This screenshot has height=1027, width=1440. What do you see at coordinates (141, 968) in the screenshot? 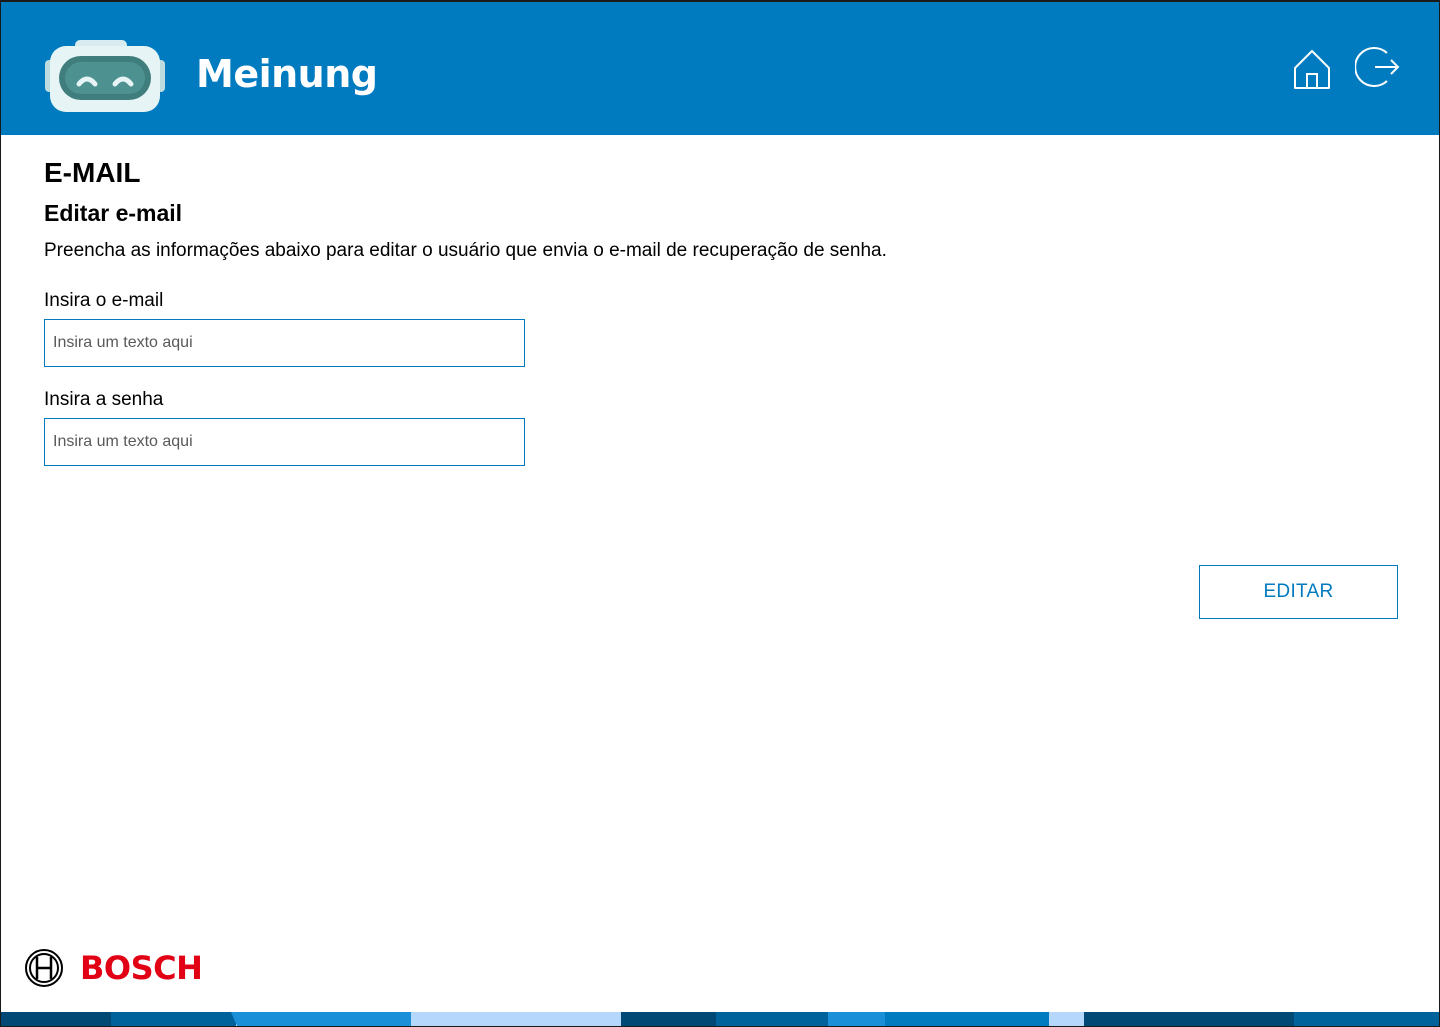
I see `brand-name: BOSCH` at bounding box center [141, 968].